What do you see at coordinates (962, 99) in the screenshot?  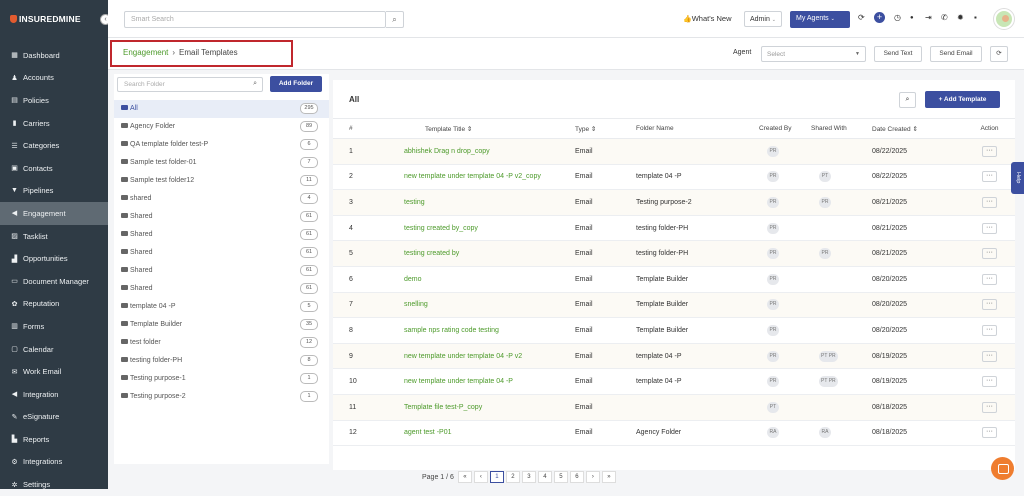 I see `add-template-button: + Add Template` at bounding box center [962, 99].